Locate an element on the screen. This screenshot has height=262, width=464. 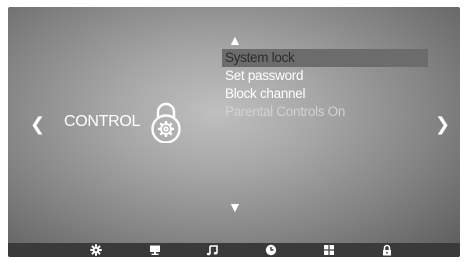
time-icon is located at coordinates (271, 250).